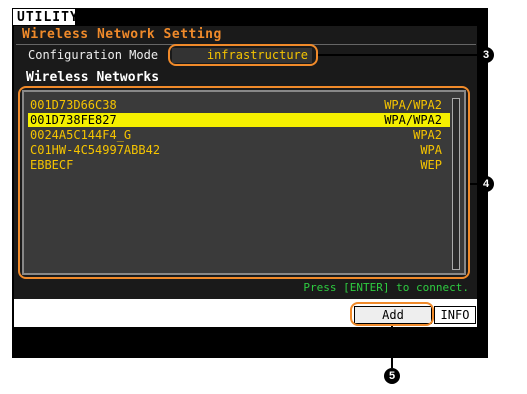 Image resolution: width=527 pixels, height=394 pixels. I want to click on info-button: INFO, so click(455, 315).